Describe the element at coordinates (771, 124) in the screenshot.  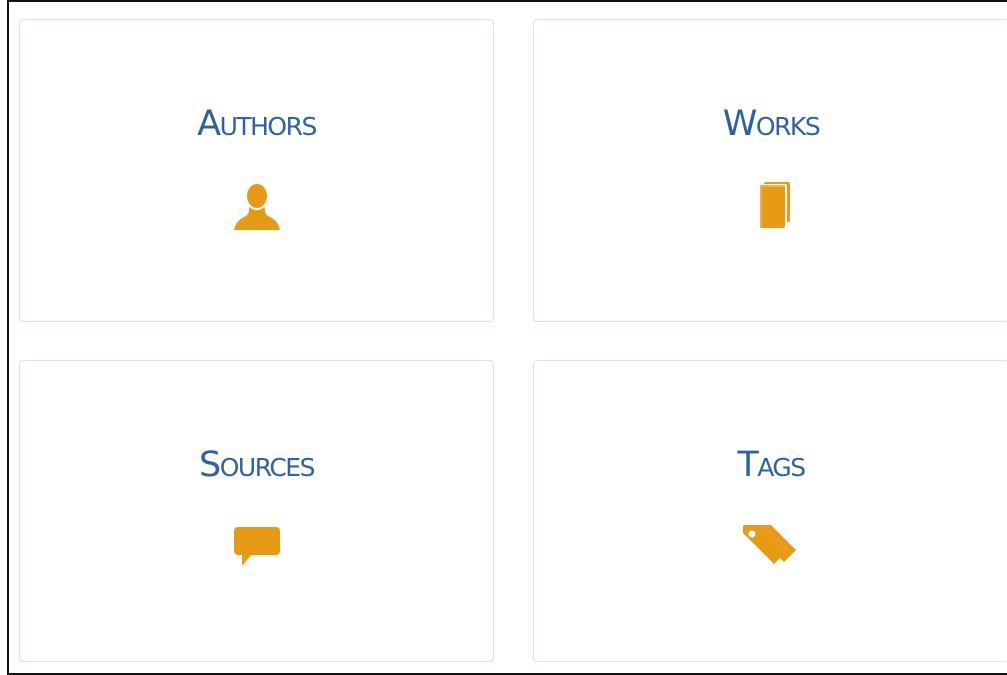
I see `works-label: Works` at that location.